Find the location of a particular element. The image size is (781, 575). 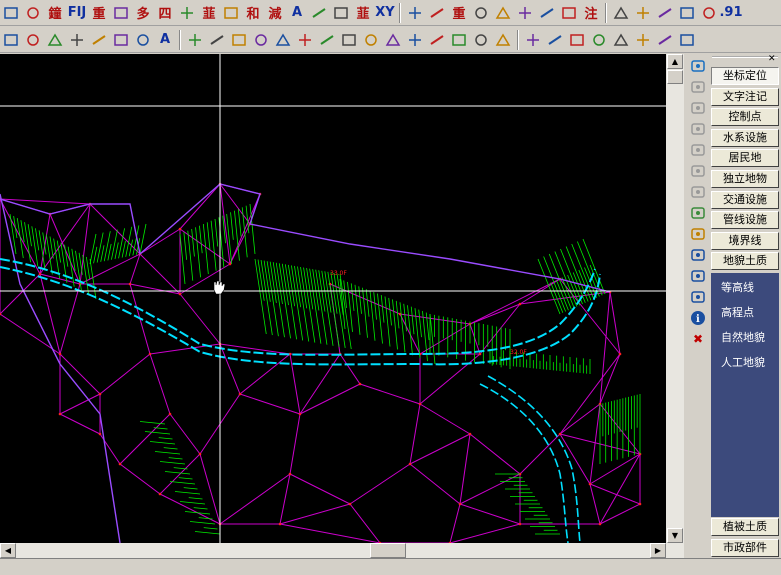

shuffle-icon is located at coordinates (481, 13).